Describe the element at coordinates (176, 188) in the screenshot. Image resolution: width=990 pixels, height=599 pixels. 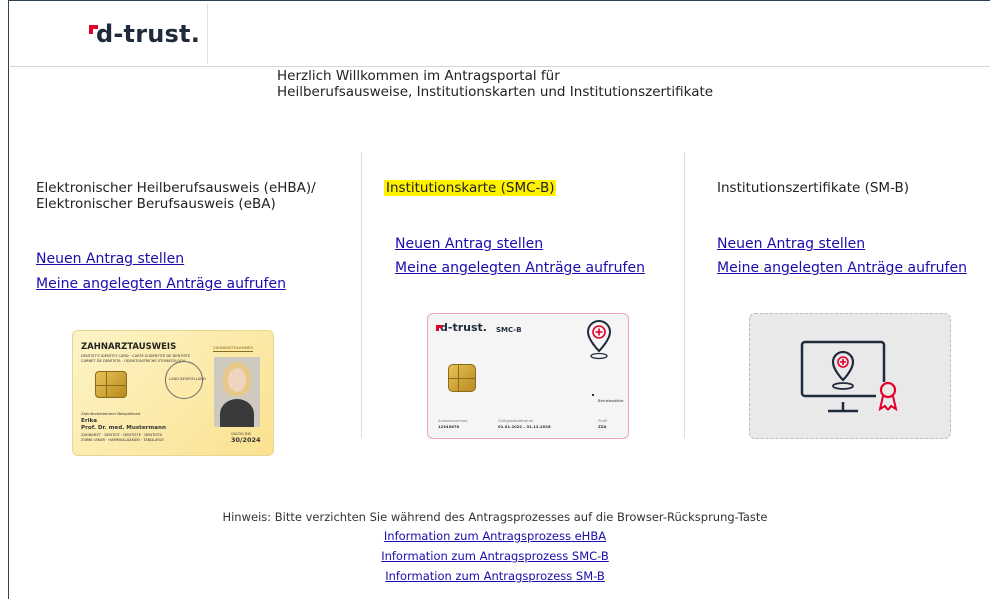
I see `column-title-ehba-line-1: Elektronischer Heilberufsausweis (eHBA)/` at that location.